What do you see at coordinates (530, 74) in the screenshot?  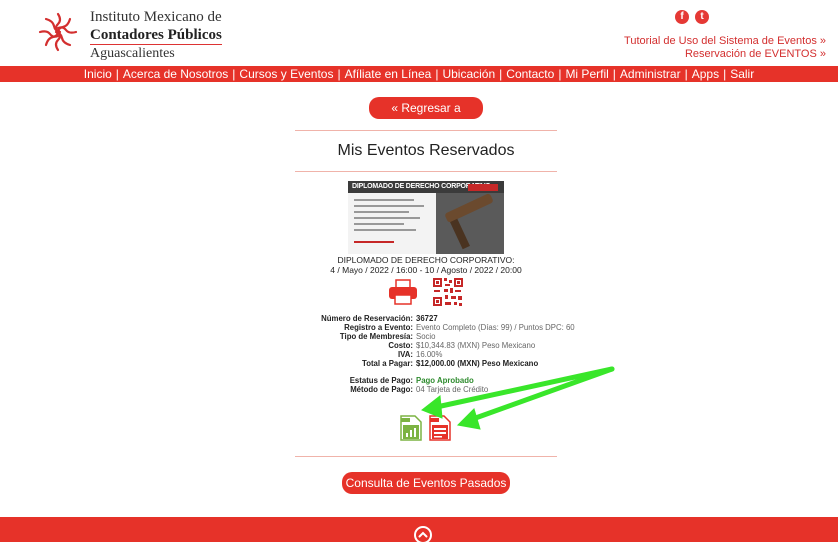 I see `nav-item-contacto: Contacto` at bounding box center [530, 74].